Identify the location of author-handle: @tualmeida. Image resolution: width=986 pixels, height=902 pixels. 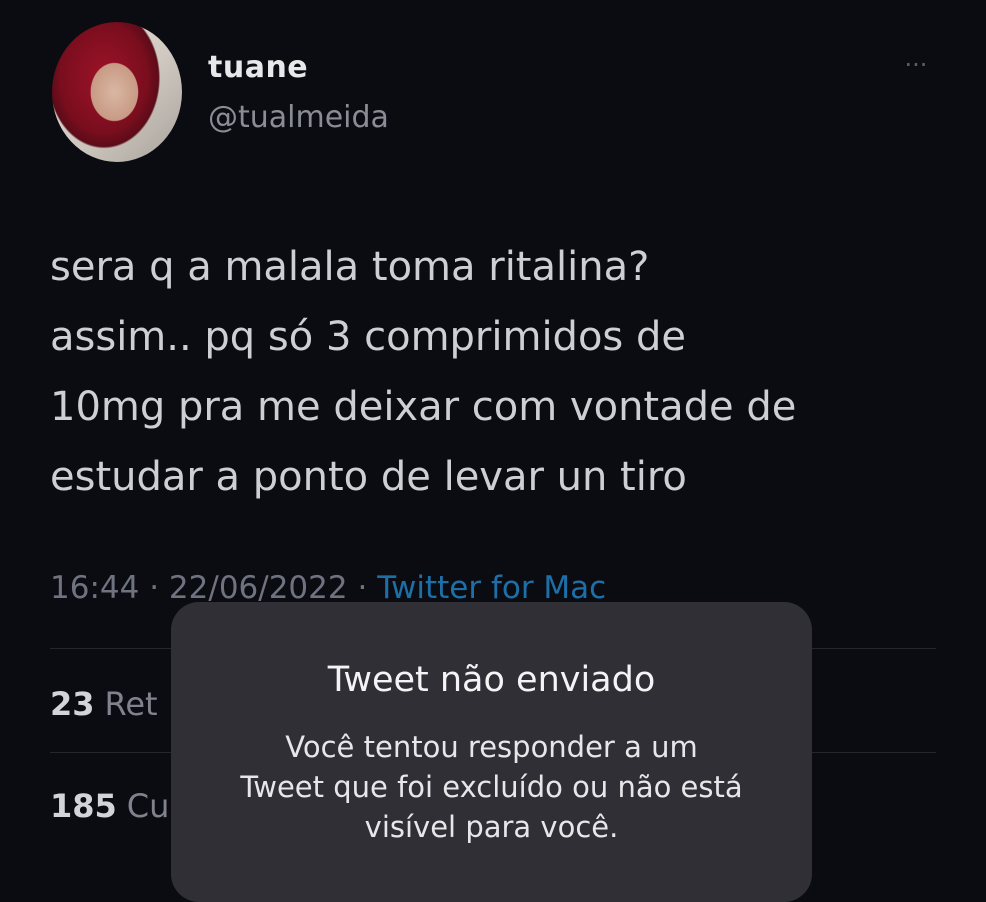
(298, 117).